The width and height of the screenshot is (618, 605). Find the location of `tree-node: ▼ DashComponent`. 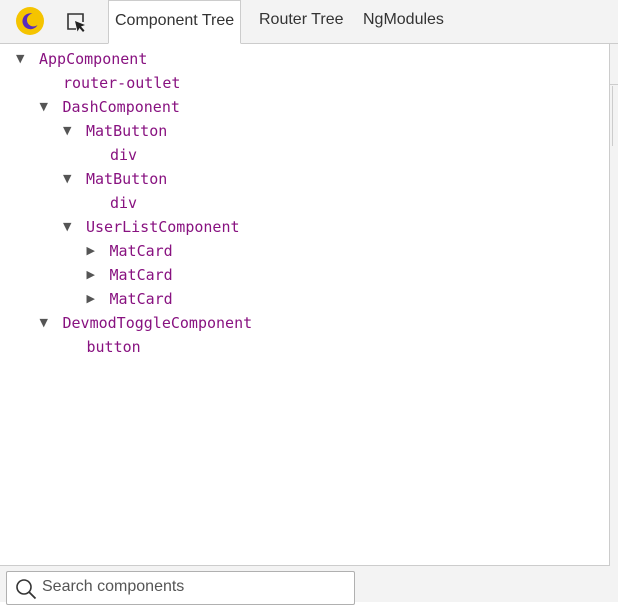

tree-node: ▼ DashComponent is located at coordinates (110, 107).